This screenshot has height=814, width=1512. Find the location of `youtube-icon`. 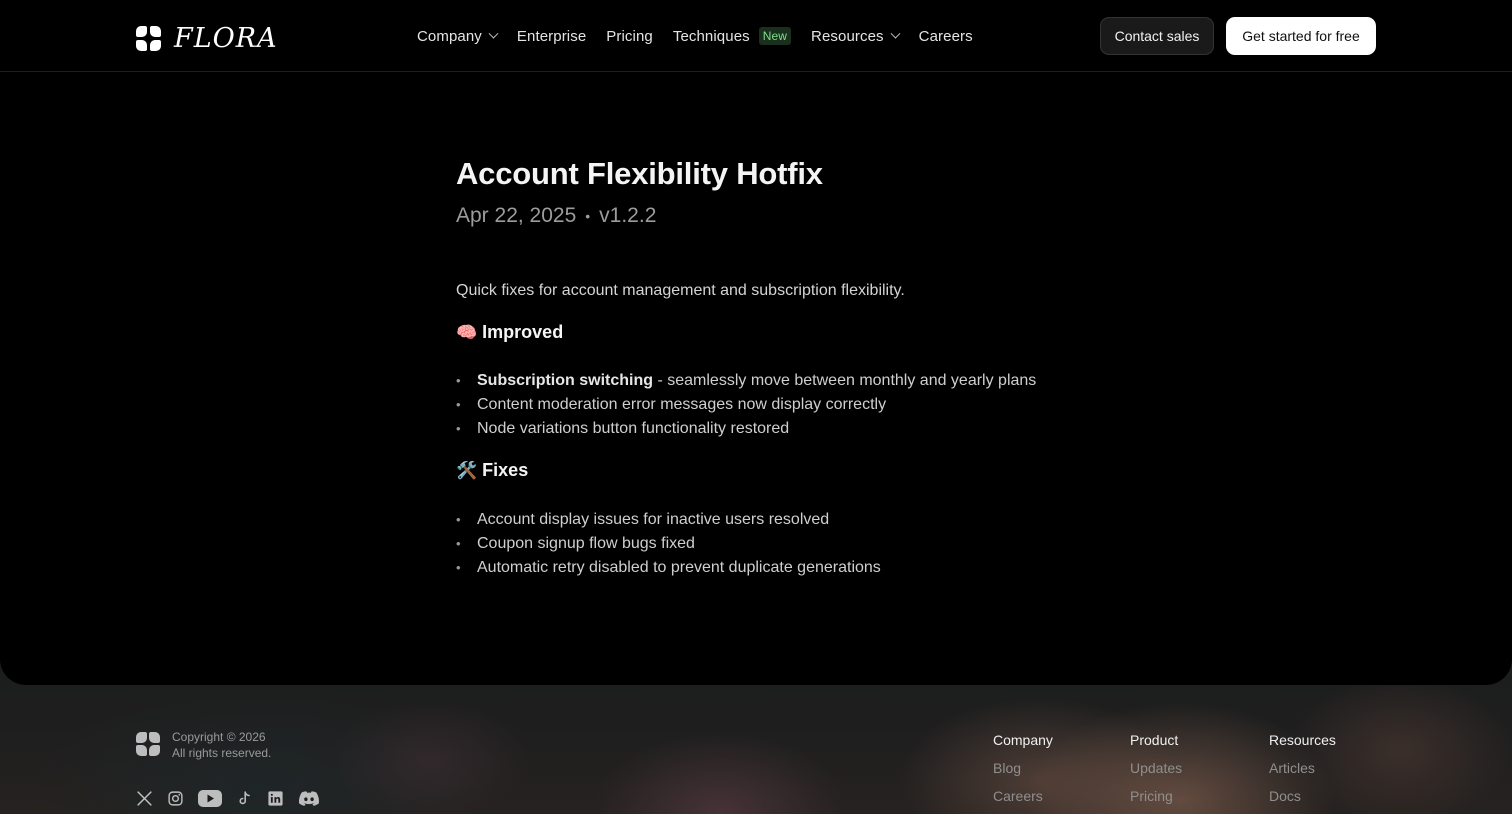

youtube-icon is located at coordinates (210, 798).